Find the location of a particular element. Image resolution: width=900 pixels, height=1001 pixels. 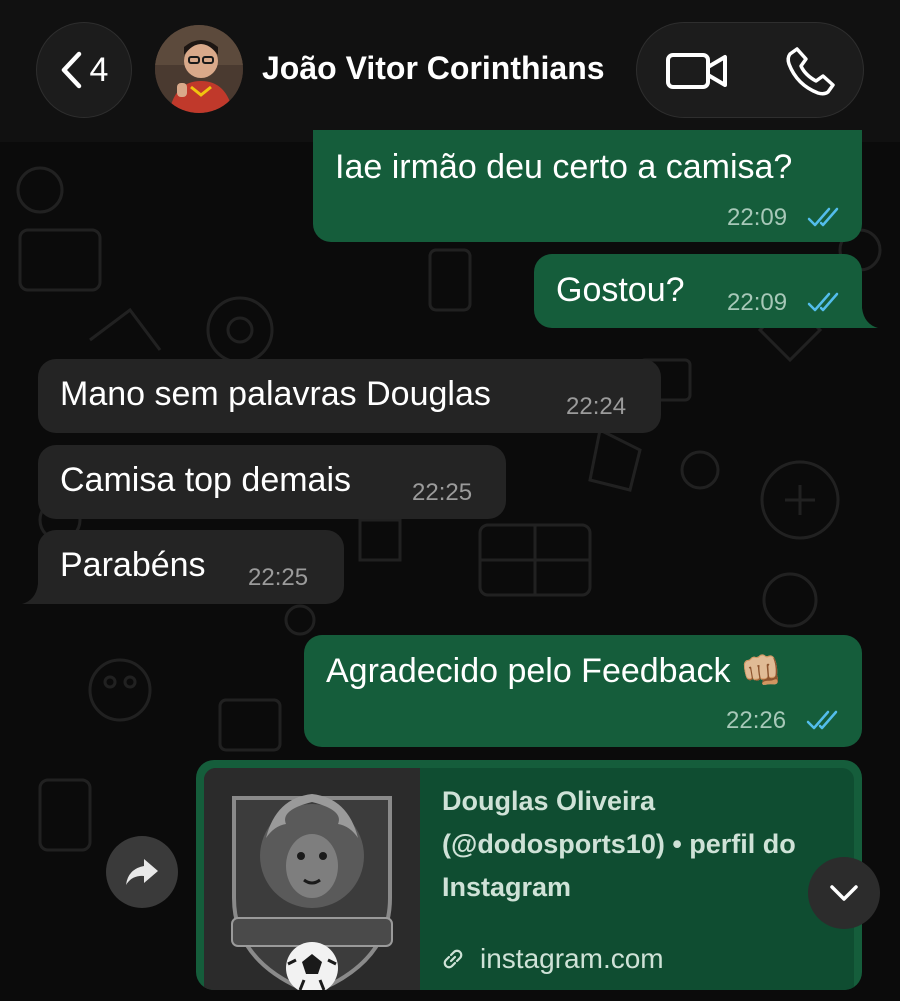

chevron-left-icon is located at coordinates (71, 70).